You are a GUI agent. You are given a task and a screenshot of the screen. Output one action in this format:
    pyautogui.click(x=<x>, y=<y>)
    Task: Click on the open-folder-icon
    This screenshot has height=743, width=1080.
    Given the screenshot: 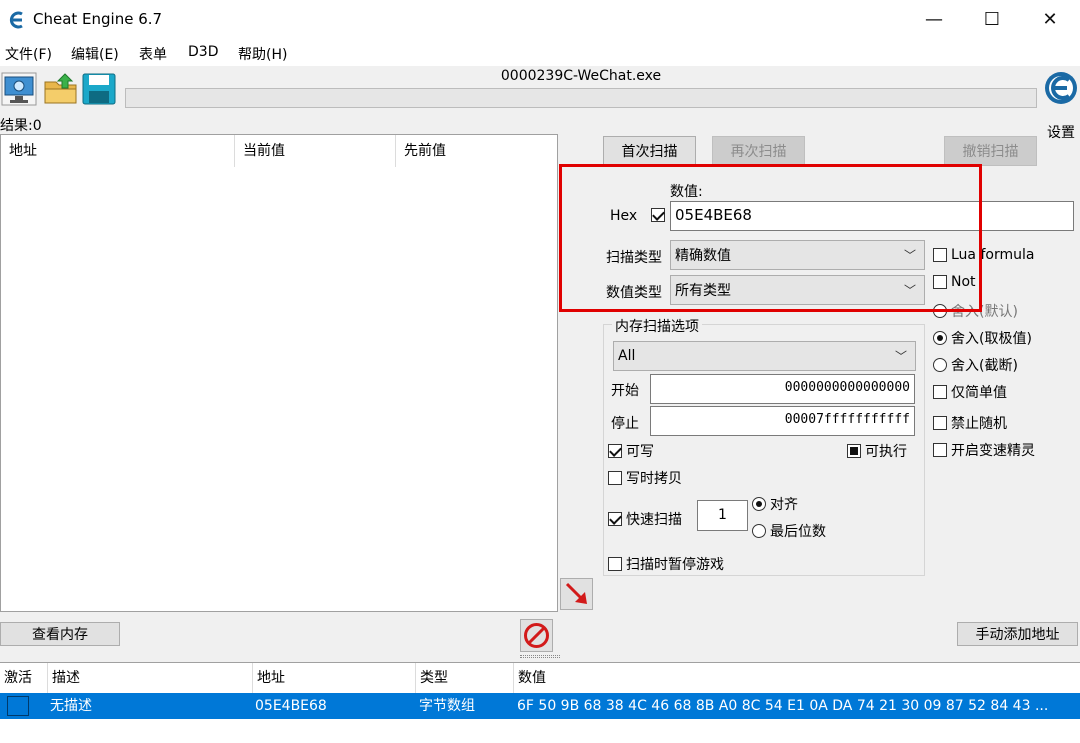 What is the action you would take?
    pyautogui.click(x=61, y=89)
    